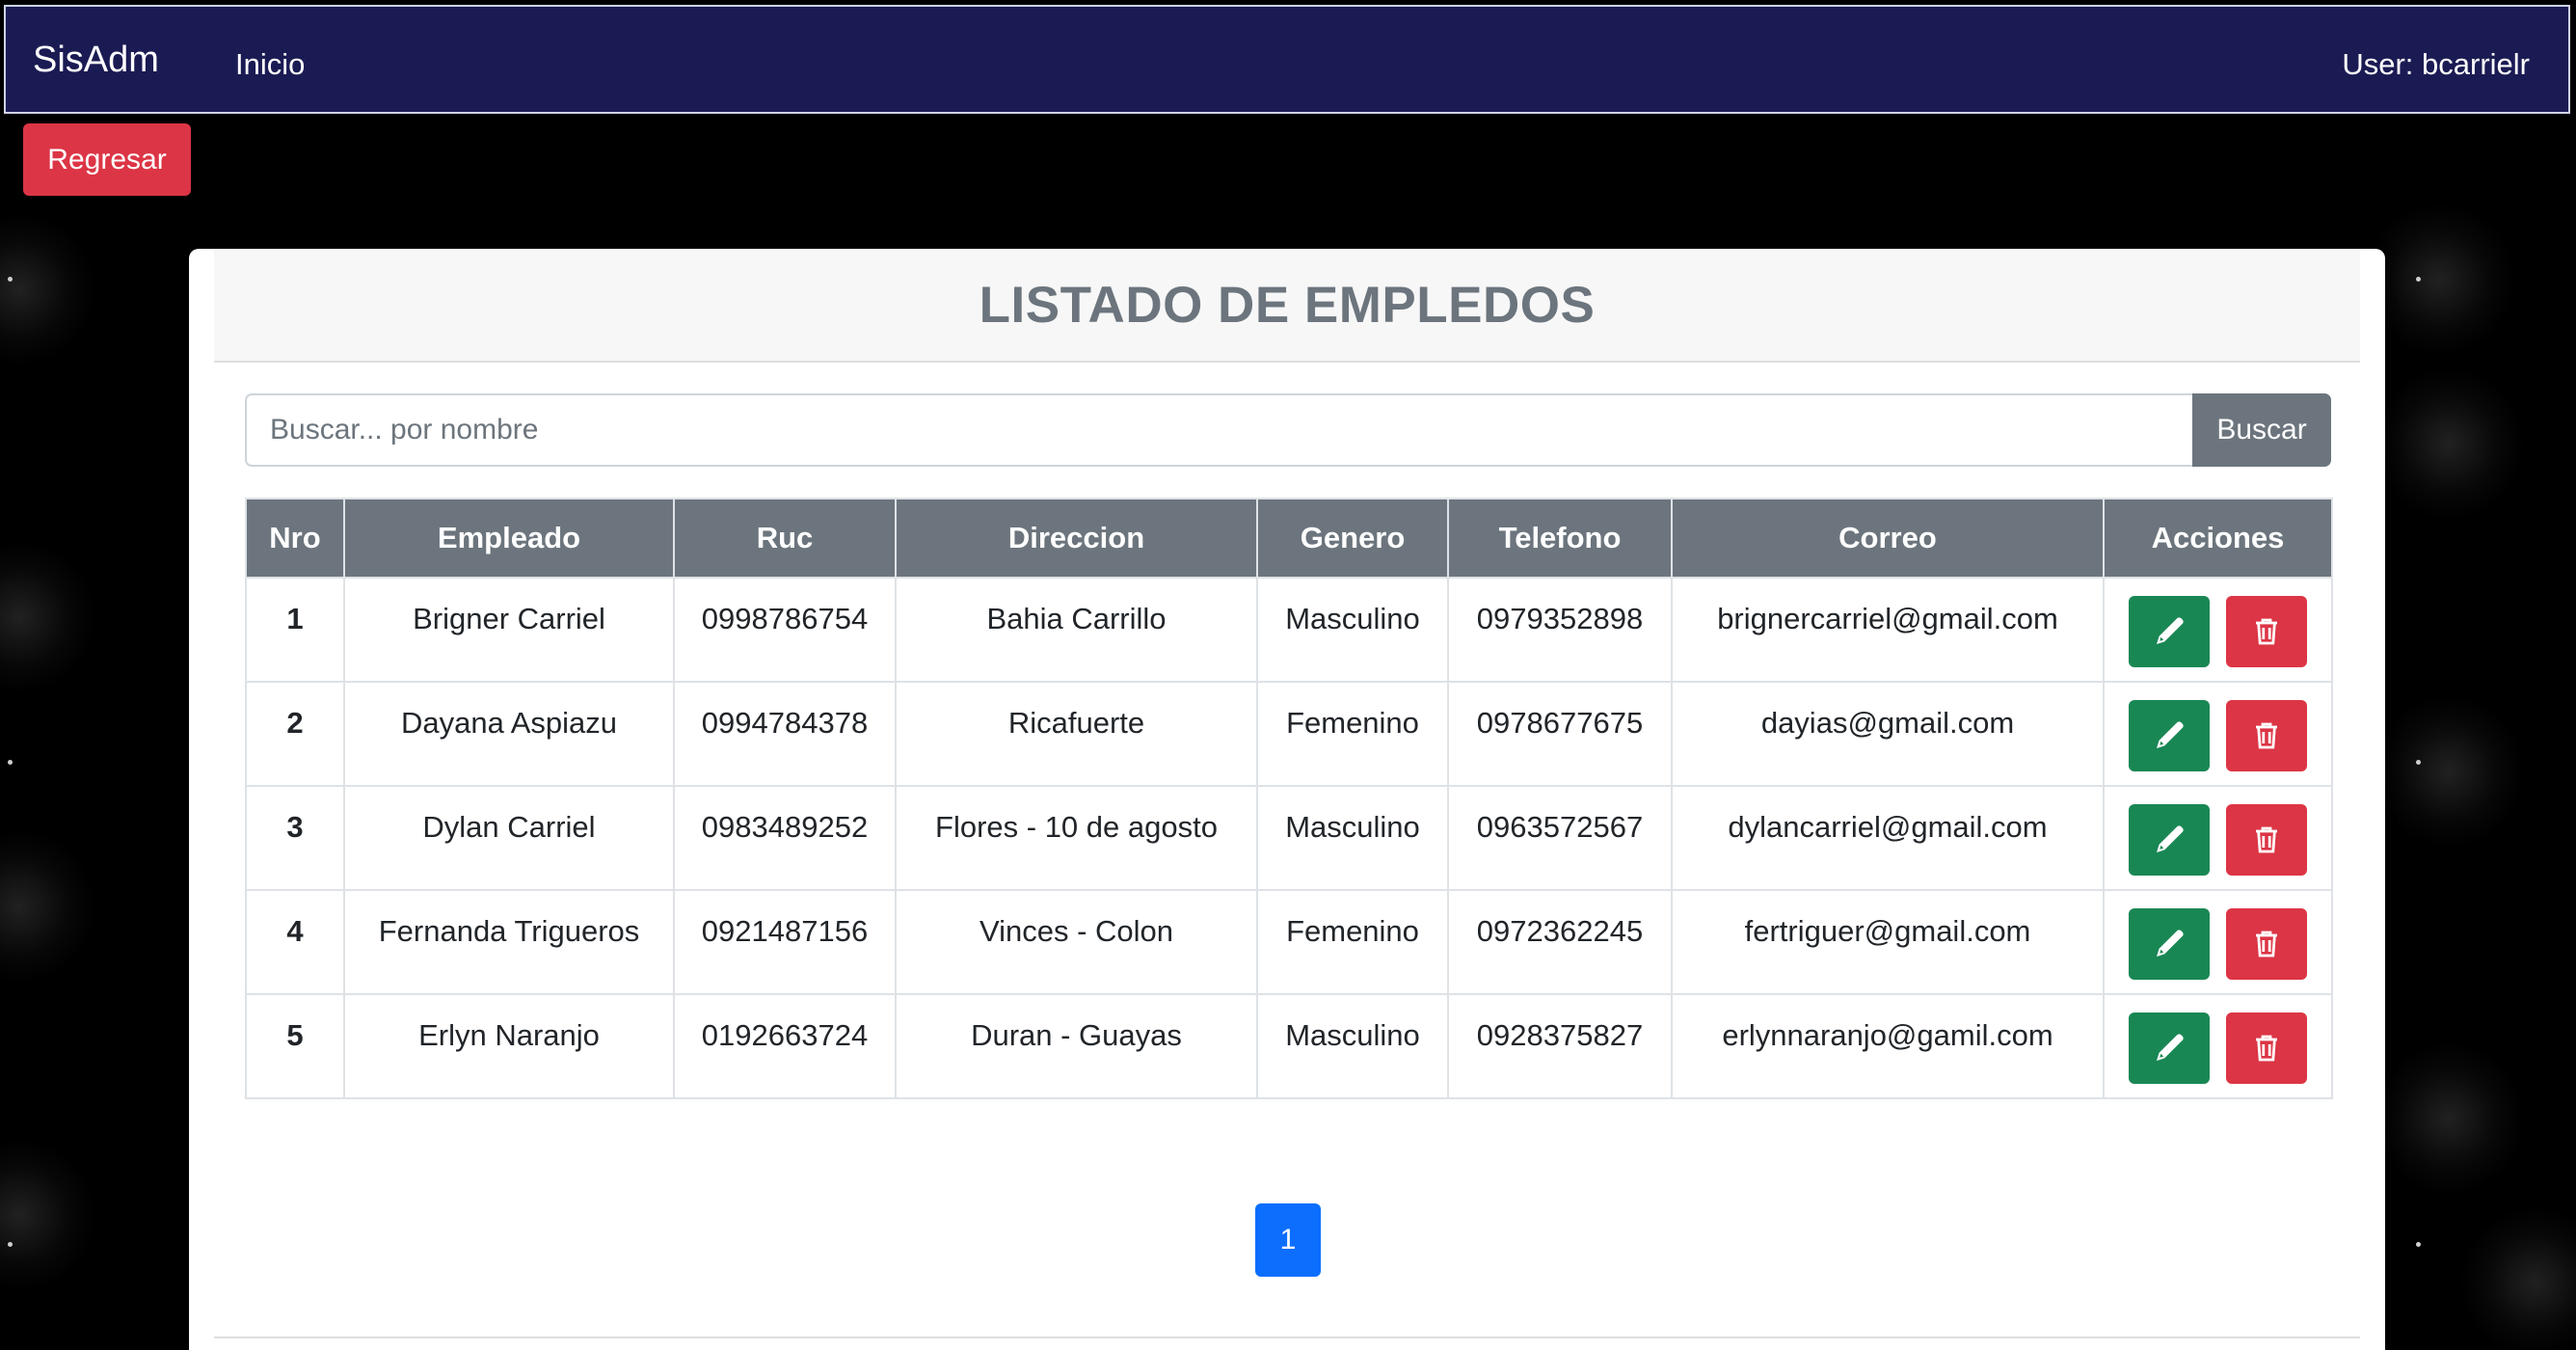 The image size is (2576, 1350). What do you see at coordinates (2218, 538) in the screenshot?
I see `column-header-acciones: Acciones` at bounding box center [2218, 538].